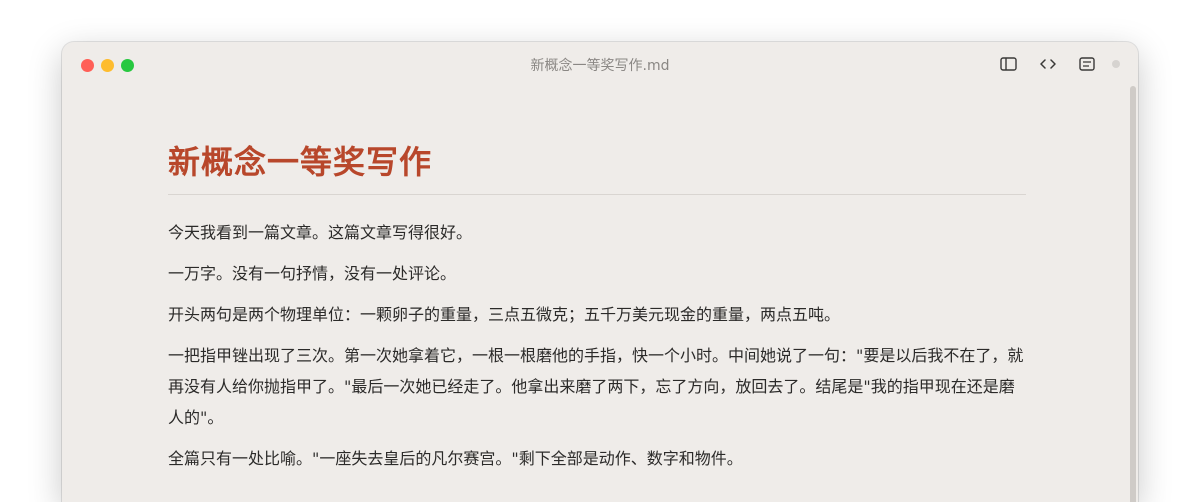 The width and height of the screenshot is (1200, 502). I want to click on window-title: 新概念一等奖写作.md, so click(600, 66).